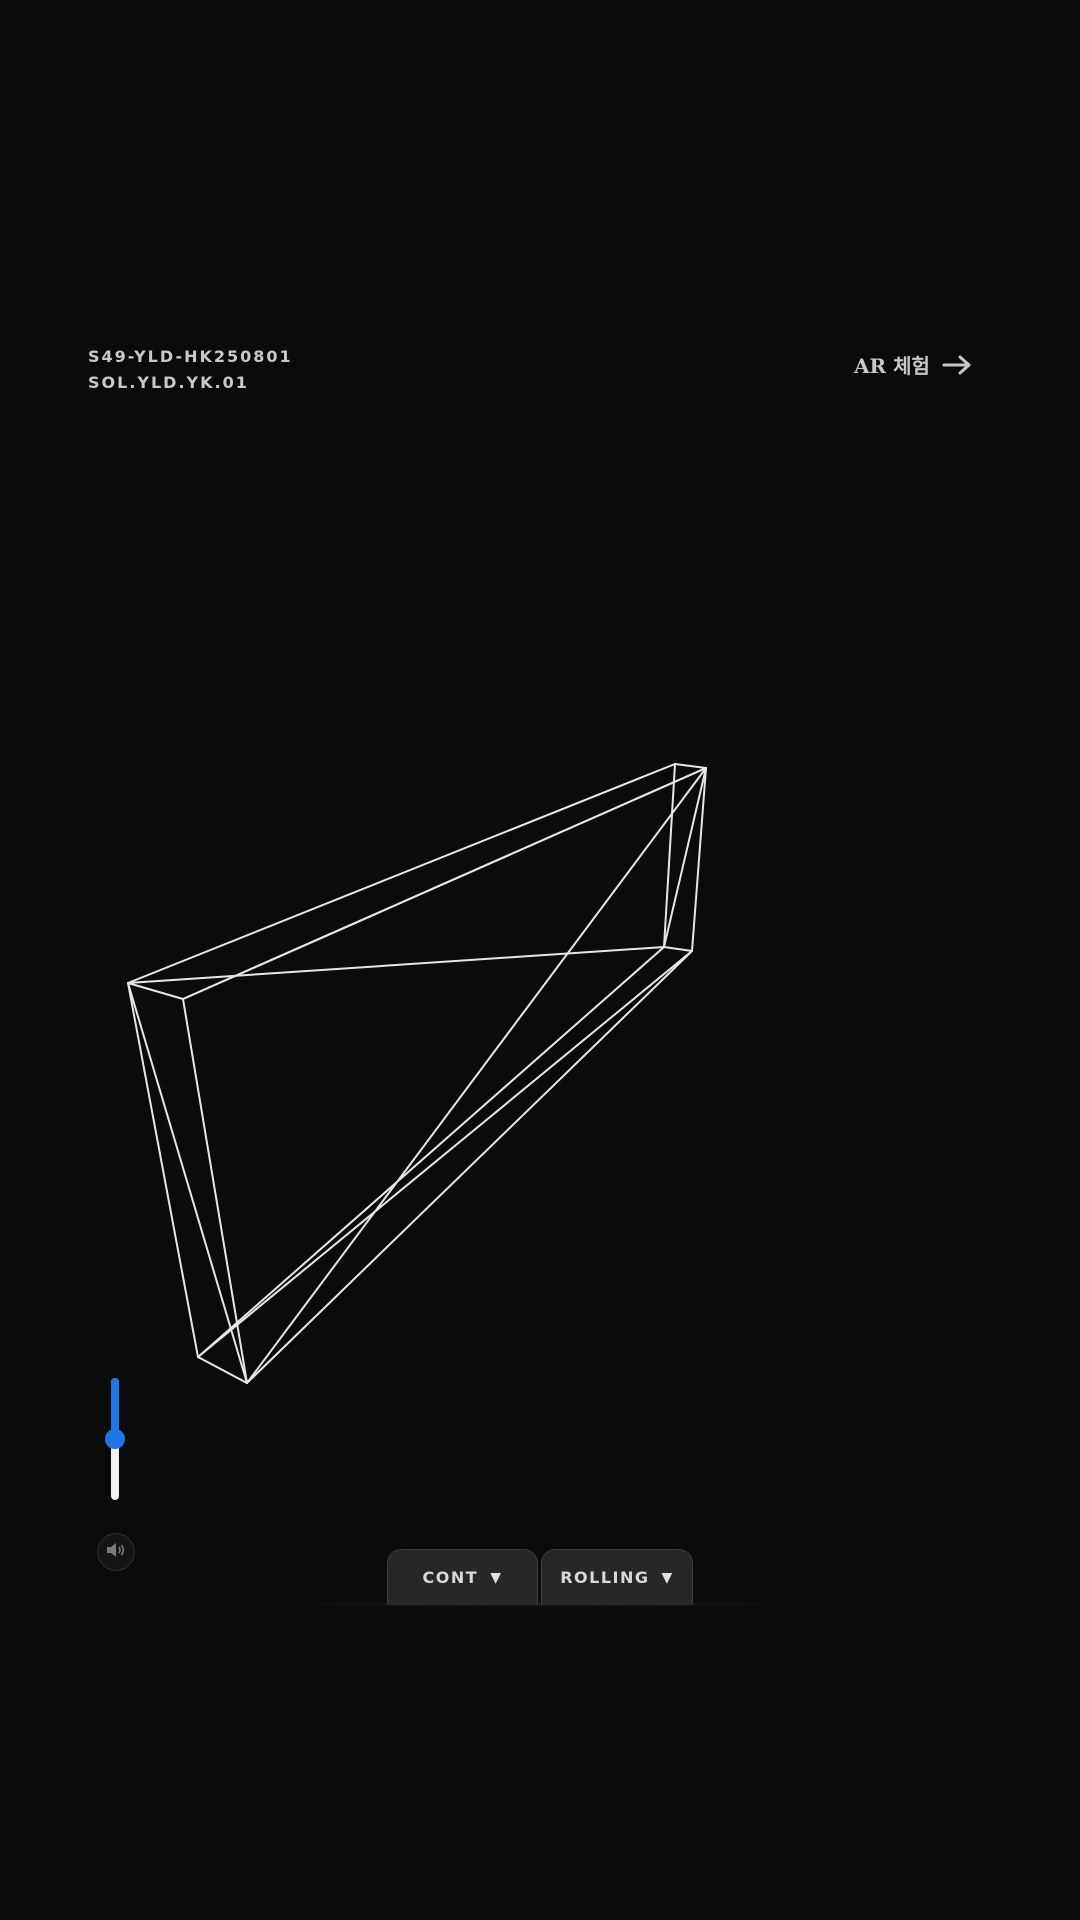 The height and width of the screenshot is (1920, 1080). Describe the element at coordinates (190, 370) in the screenshot. I see `product-codes: S49-YLD-HK250801 SOL.YLD.YK.01` at that location.